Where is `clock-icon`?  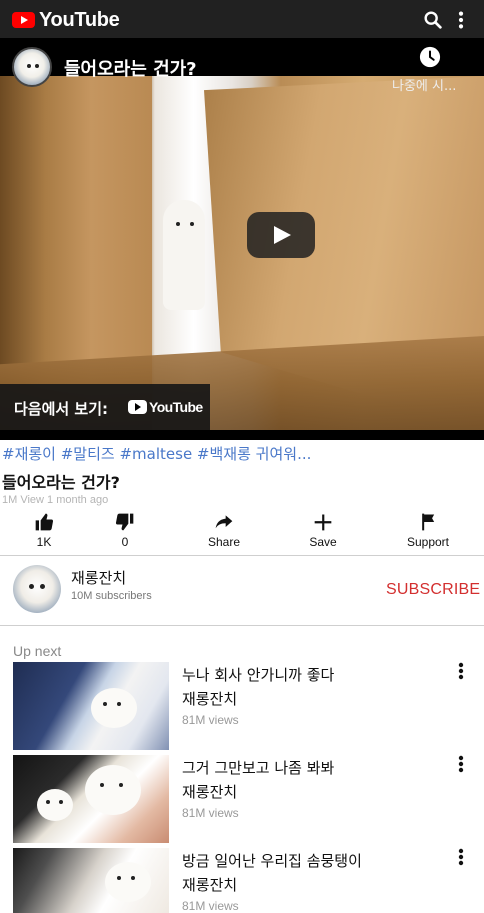
clock-icon is located at coordinates (430, 57).